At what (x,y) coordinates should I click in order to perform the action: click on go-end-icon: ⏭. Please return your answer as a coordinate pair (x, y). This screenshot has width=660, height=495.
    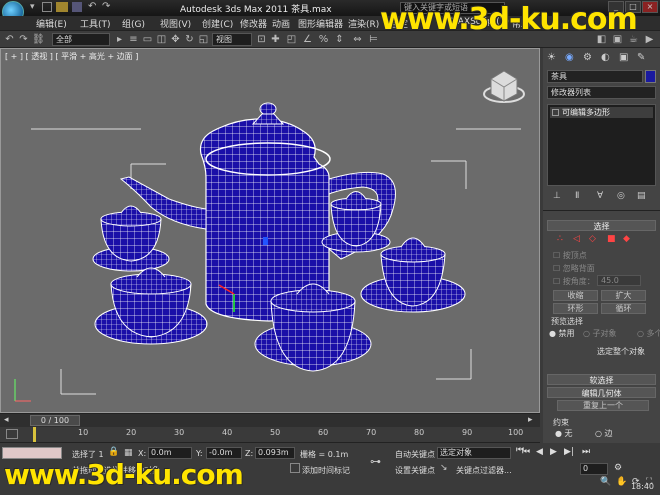
    Looking at the image, I should click on (586, 452).